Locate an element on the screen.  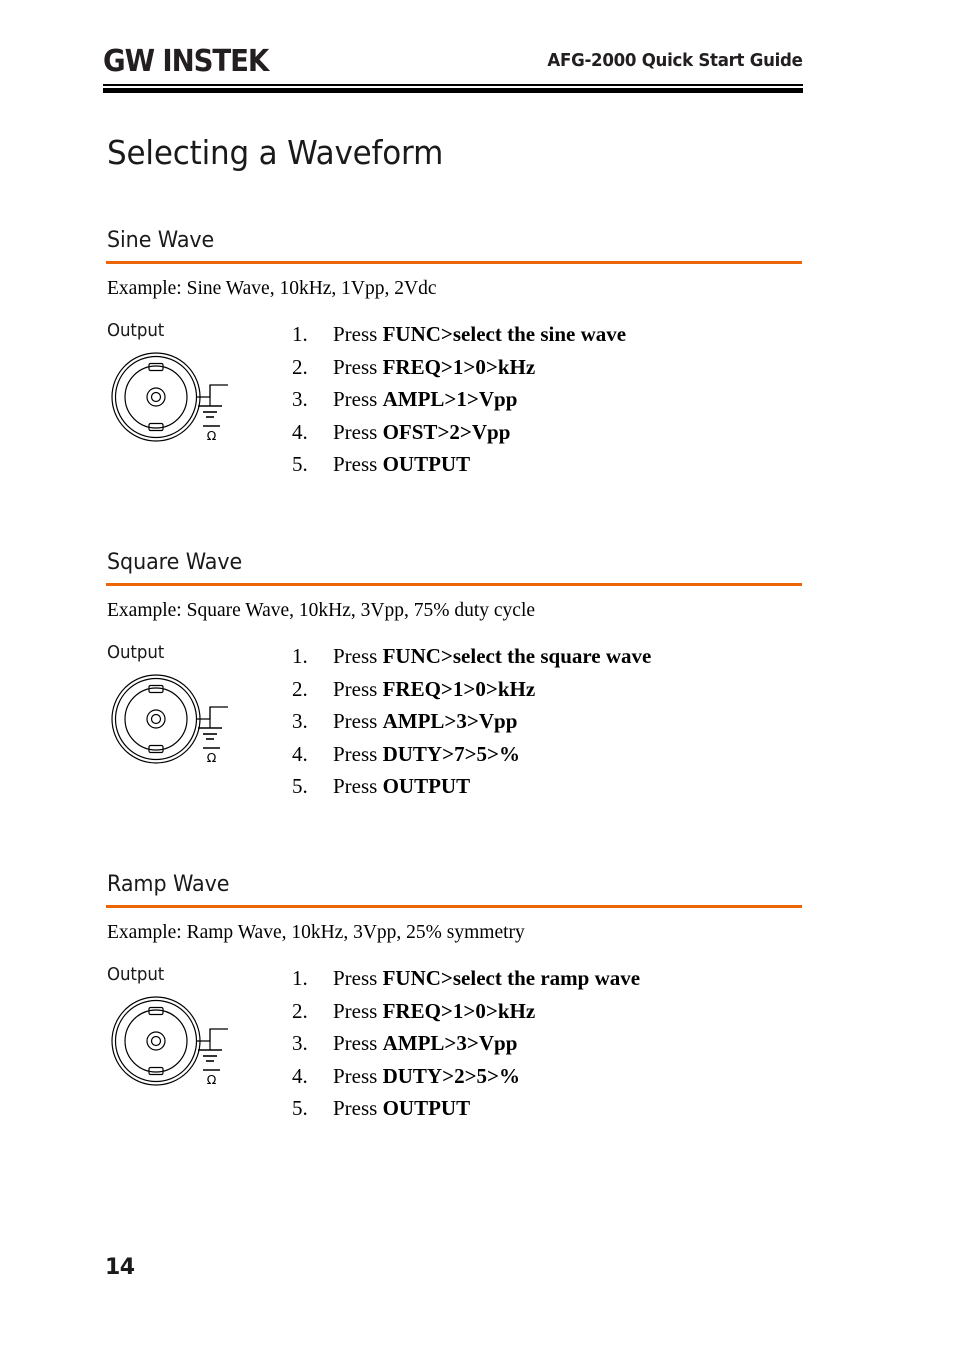
step-key: OFST>2>Vpp is located at coordinates (446, 431).